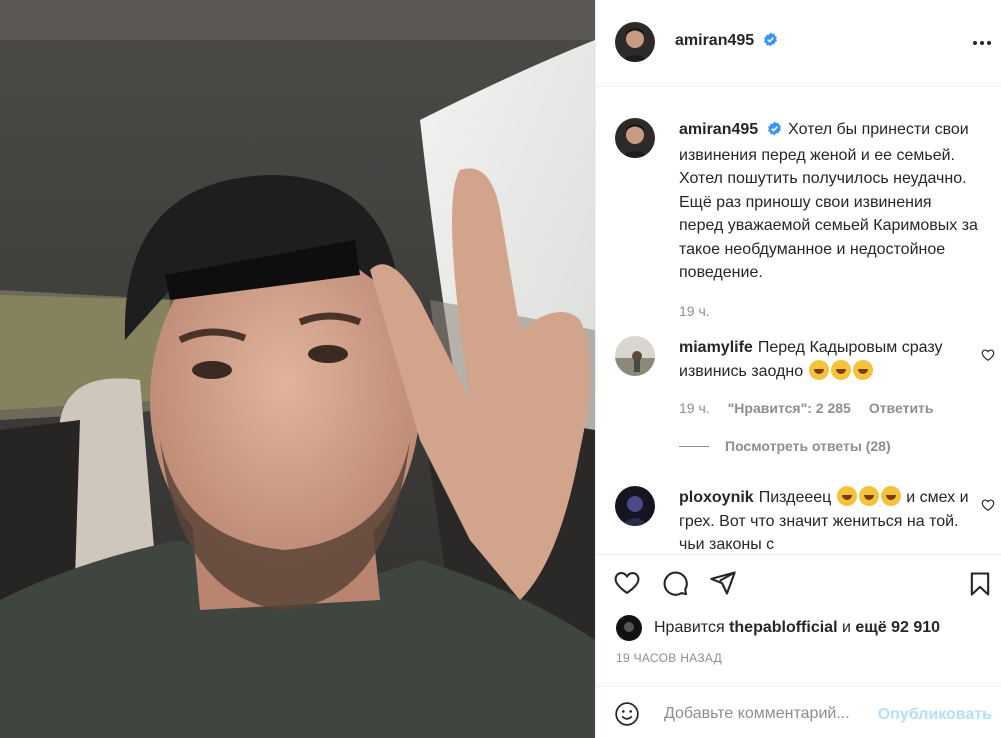 The width and height of the screenshot is (1001, 738). I want to click on view-replies-button: Посмотреть ответы (28), so click(785, 446).